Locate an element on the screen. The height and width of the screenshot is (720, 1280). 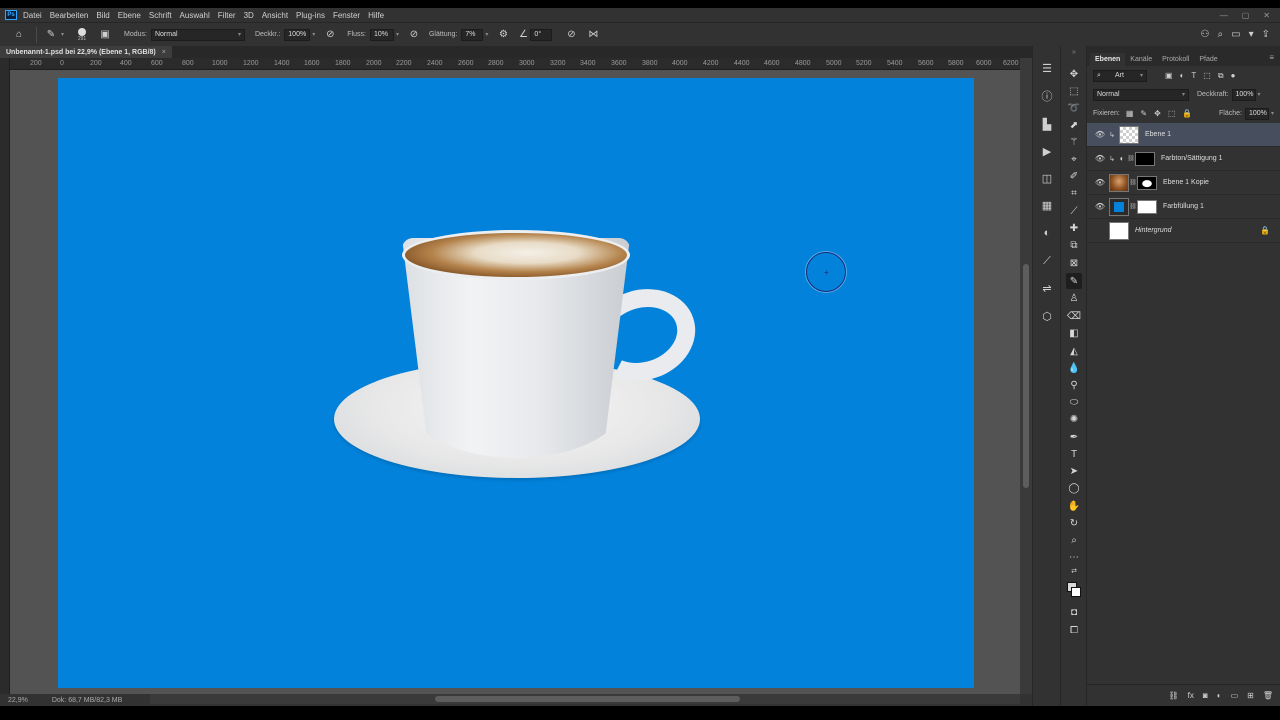
adjustments-icon: ◐ is located at coordinates (1047, 233).